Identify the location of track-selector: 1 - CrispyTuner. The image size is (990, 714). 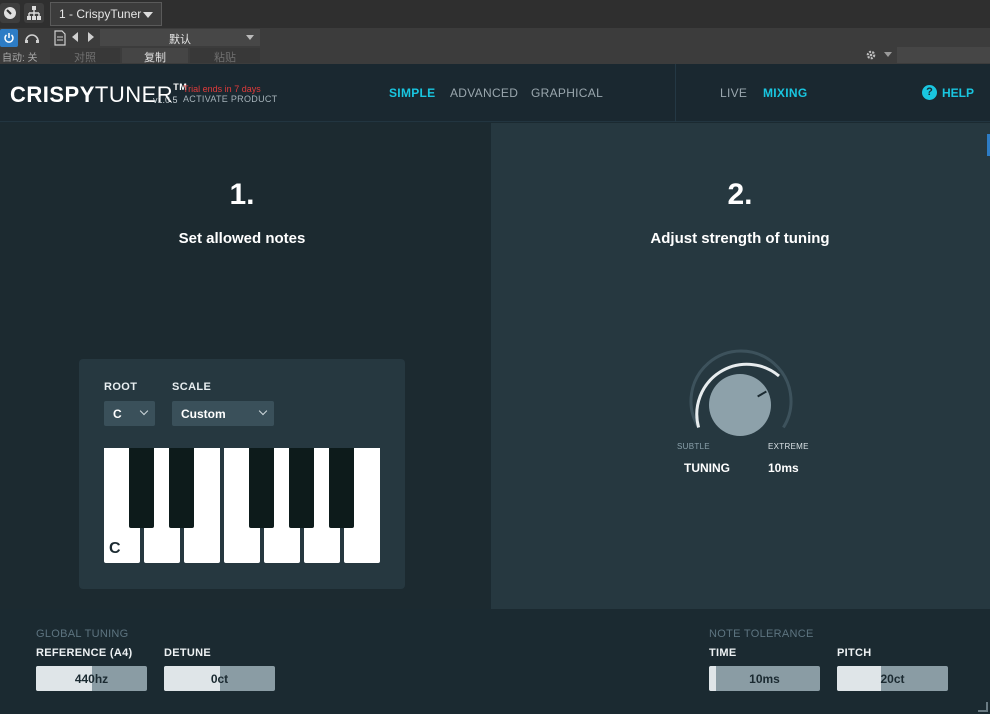
(106, 14).